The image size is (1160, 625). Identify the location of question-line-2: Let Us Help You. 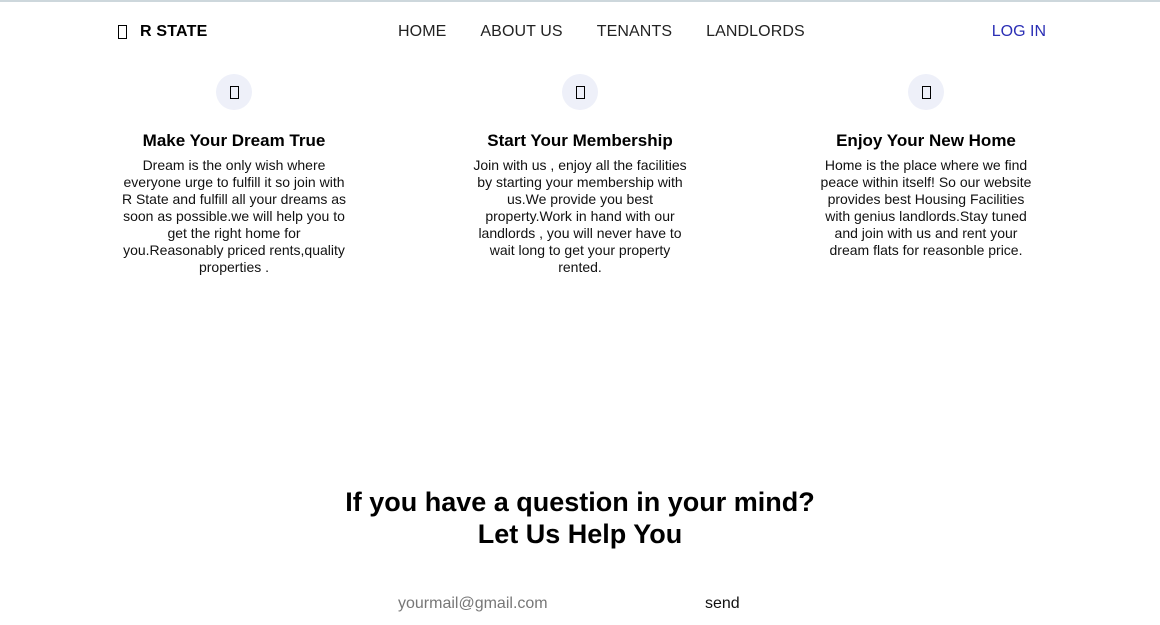
(580, 534).